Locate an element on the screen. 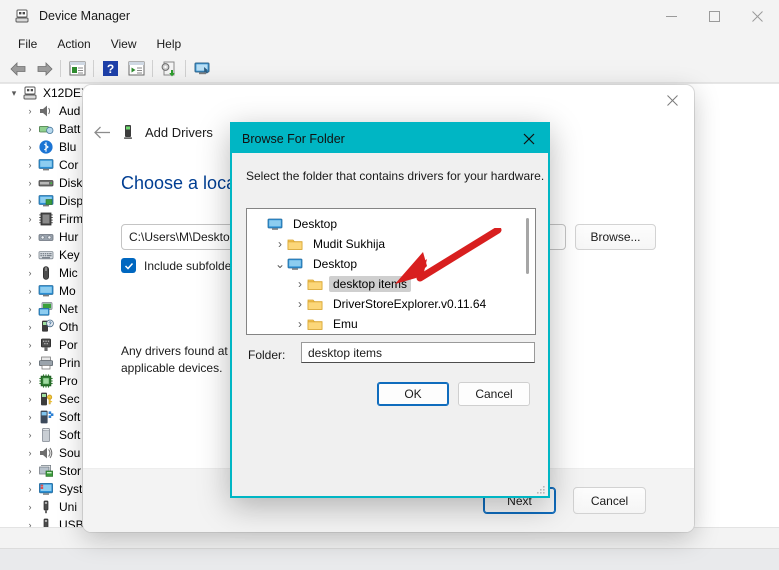  folder-tree-item: › Mudit Sukhija is located at coordinates (391, 244).